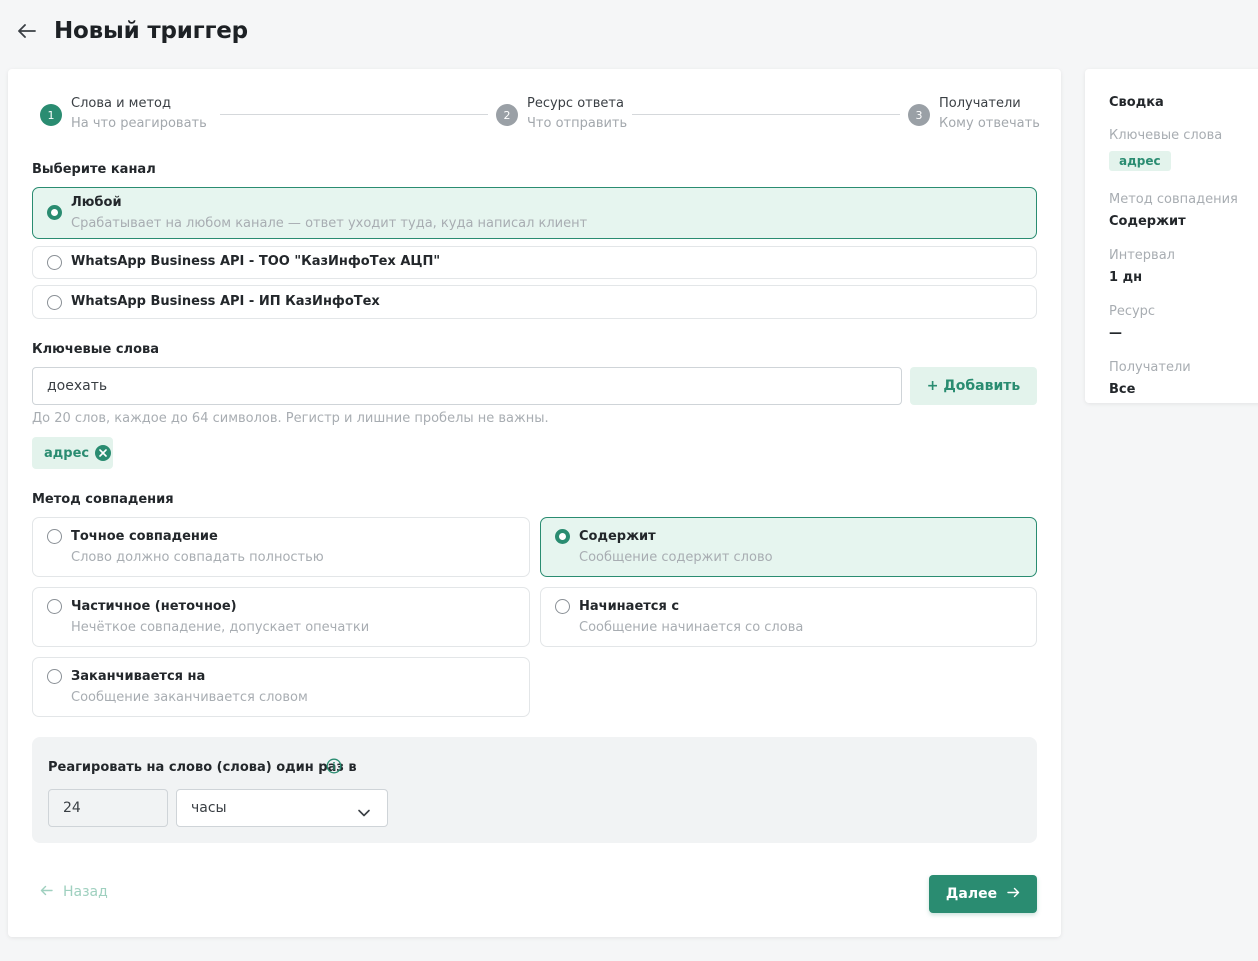  I want to click on match-method-label: Метод совпадения, so click(103, 499).